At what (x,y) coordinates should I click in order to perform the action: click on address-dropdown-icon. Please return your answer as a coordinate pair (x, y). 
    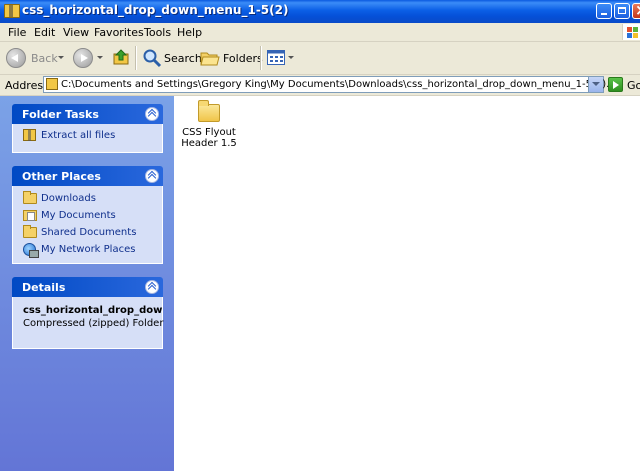
    Looking at the image, I should click on (595, 84).